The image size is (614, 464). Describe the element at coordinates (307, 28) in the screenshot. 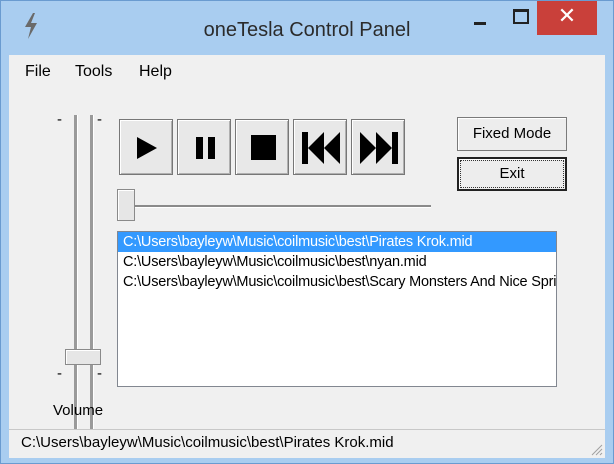

I see `title-bar: oneTesla Control Panel ✕` at that location.